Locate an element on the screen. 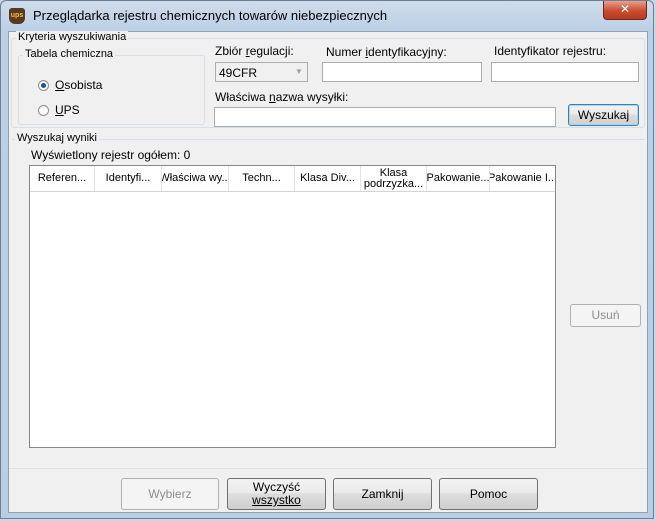 The image size is (656, 521). radio-ups-label: UPS is located at coordinates (67, 110).